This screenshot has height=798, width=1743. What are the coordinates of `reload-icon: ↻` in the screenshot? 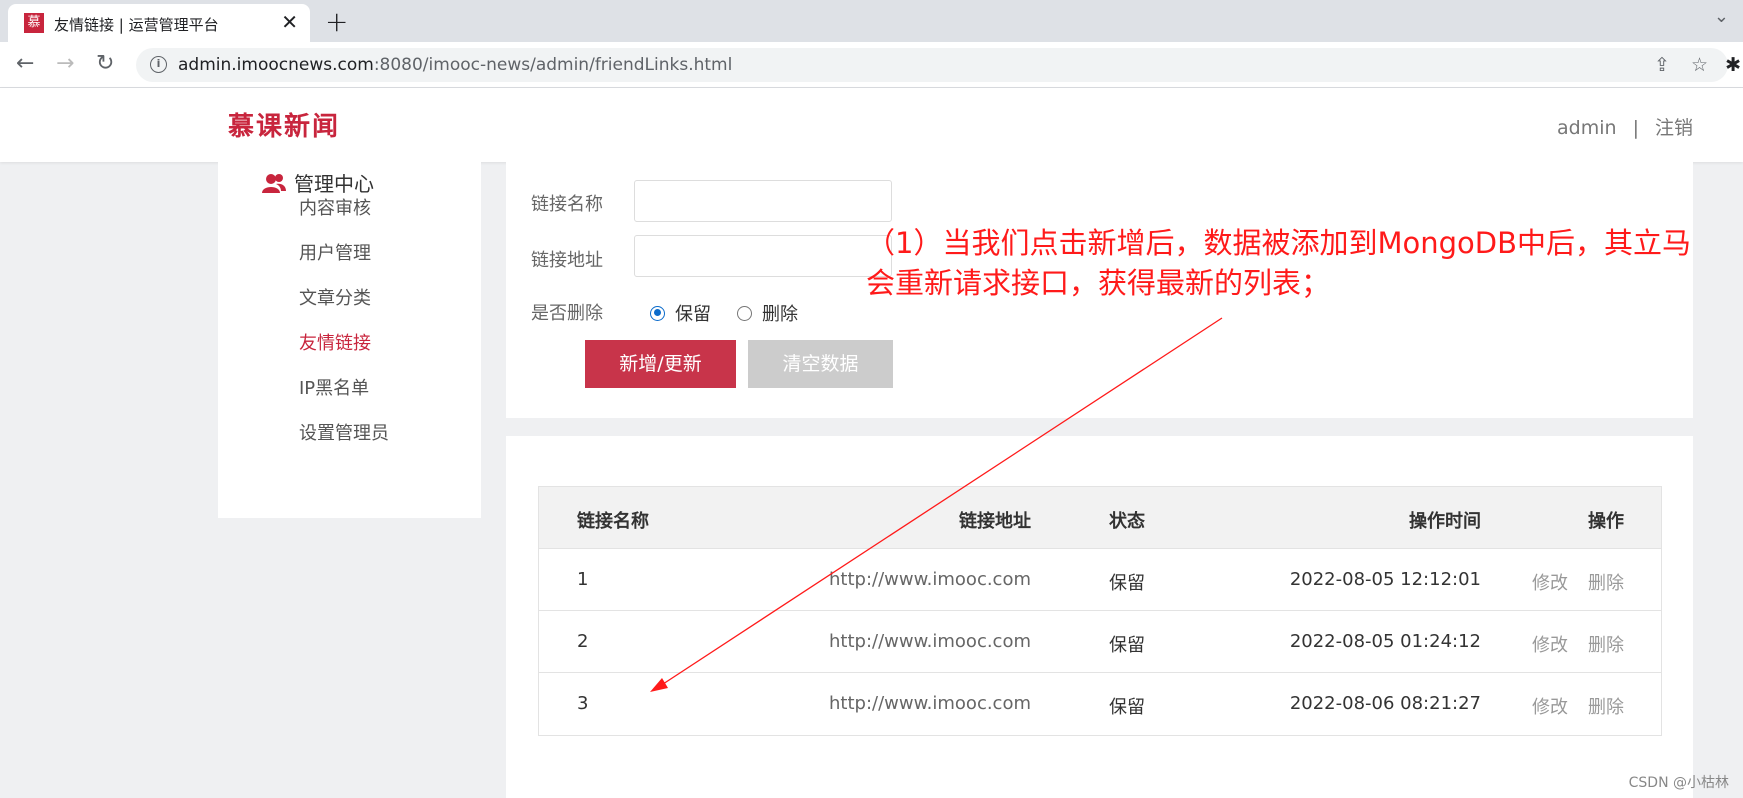 It's located at (105, 63).